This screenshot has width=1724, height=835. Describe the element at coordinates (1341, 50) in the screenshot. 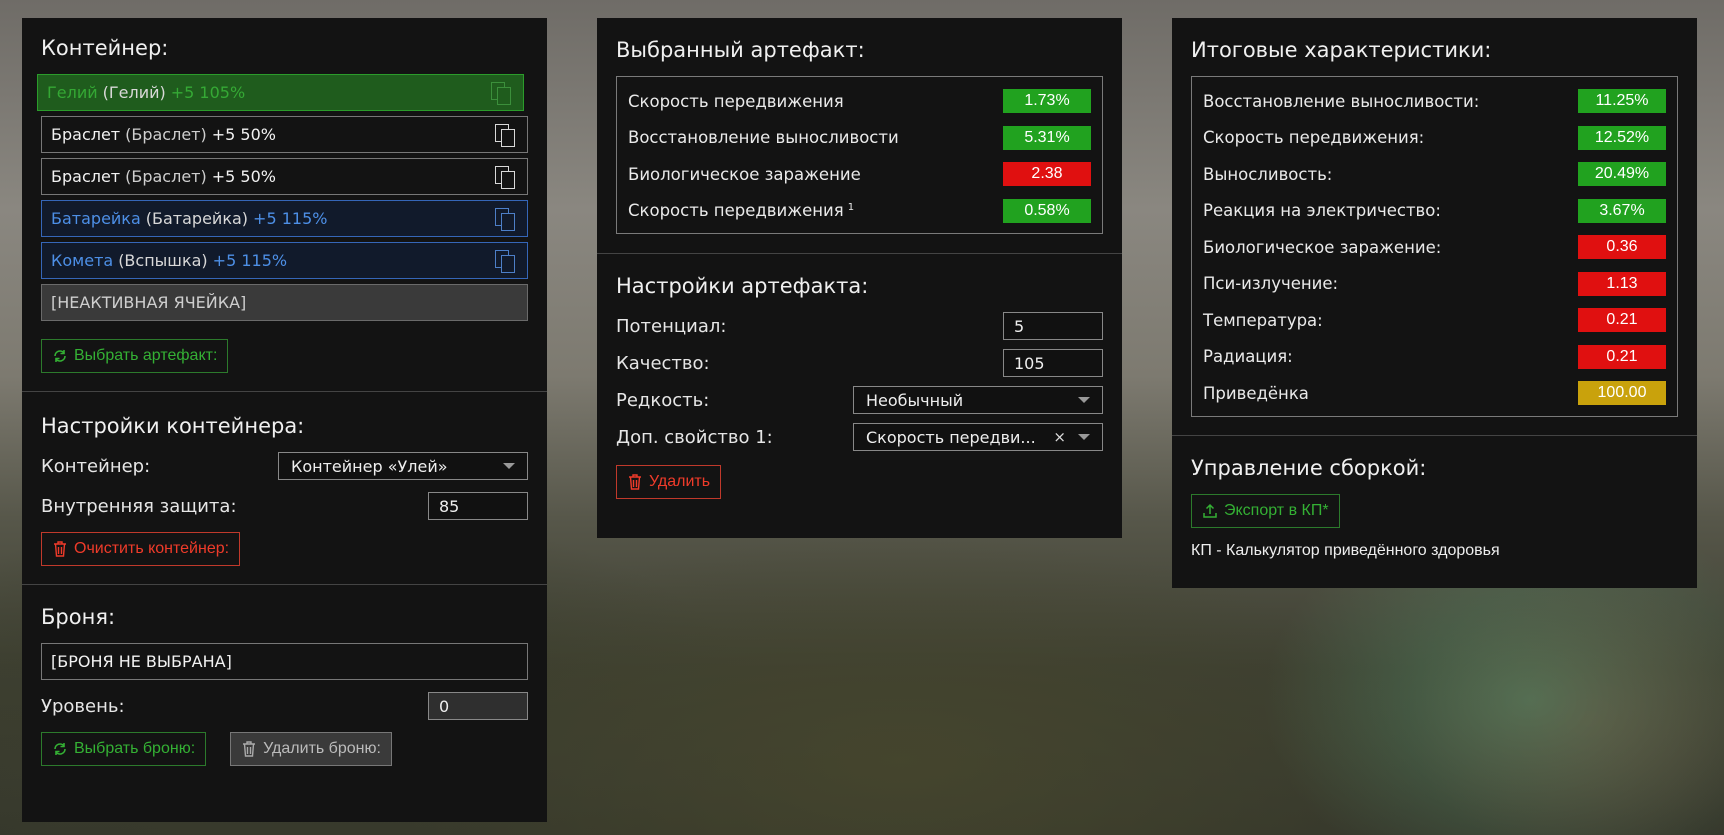

I see `totals-title: Итоговые характеристики:` at that location.